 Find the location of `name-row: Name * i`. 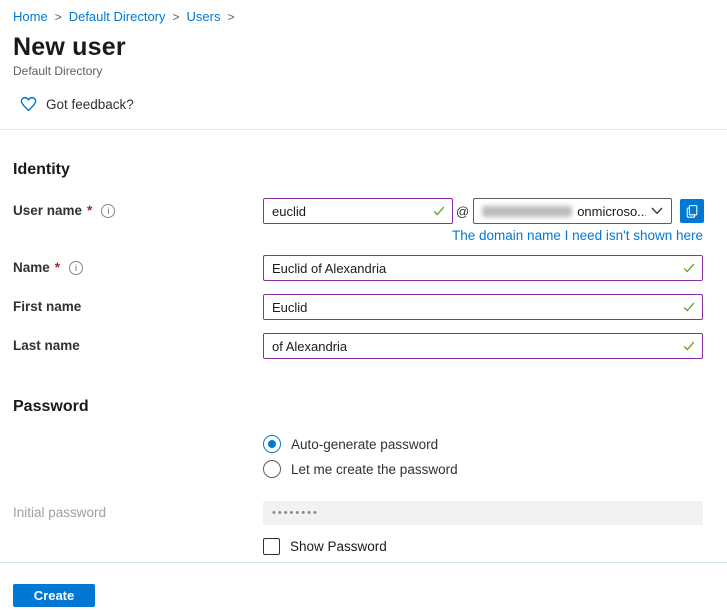

name-row: Name * i is located at coordinates (370, 268).